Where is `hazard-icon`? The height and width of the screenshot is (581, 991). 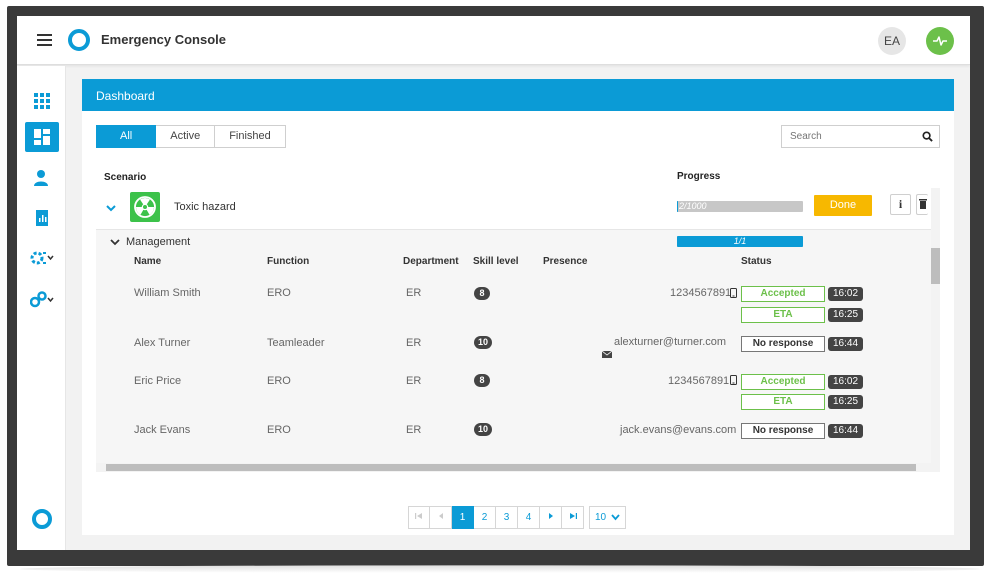 hazard-icon is located at coordinates (145, 207).